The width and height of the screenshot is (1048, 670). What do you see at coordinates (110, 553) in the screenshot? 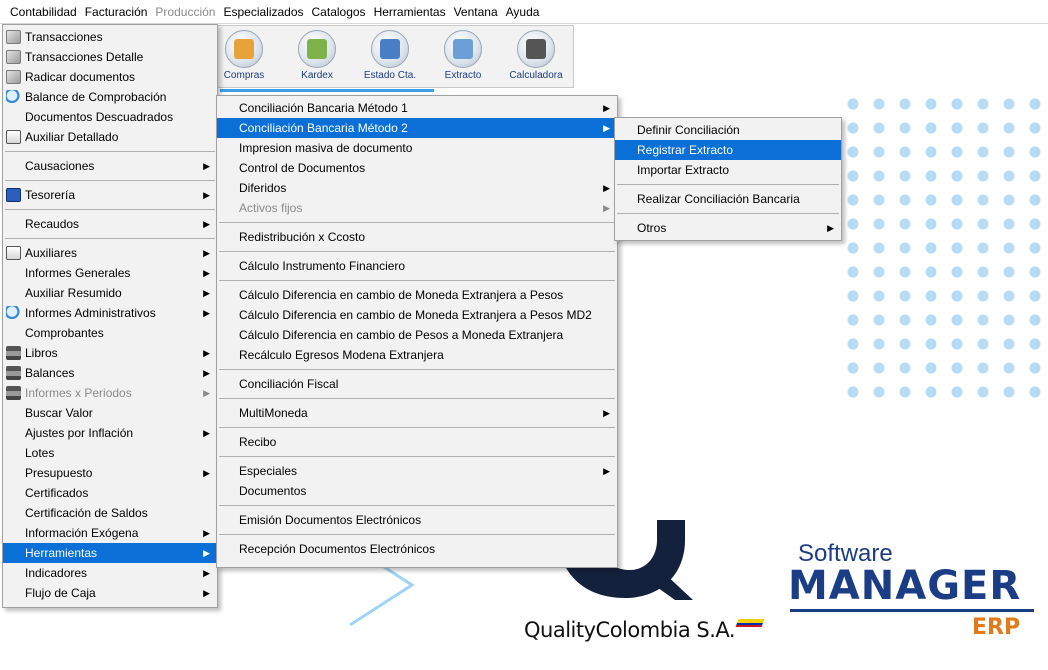
I see `contabilidad-item-herramientas: Herramientas ▶` at bounding box center [110, 553].